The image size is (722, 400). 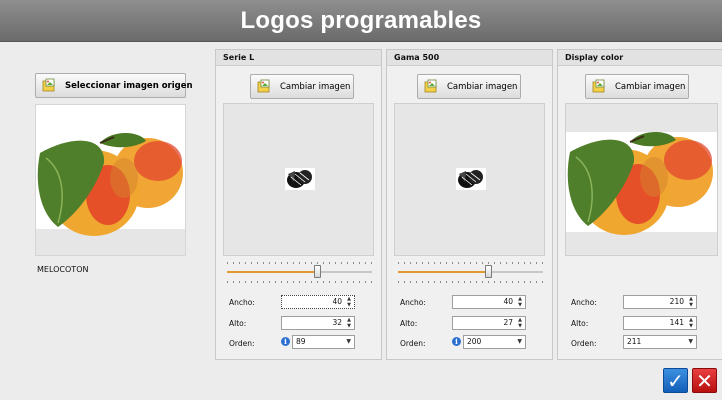 I want to click on title-bar: Logos programables, so click(x=361, y=21).